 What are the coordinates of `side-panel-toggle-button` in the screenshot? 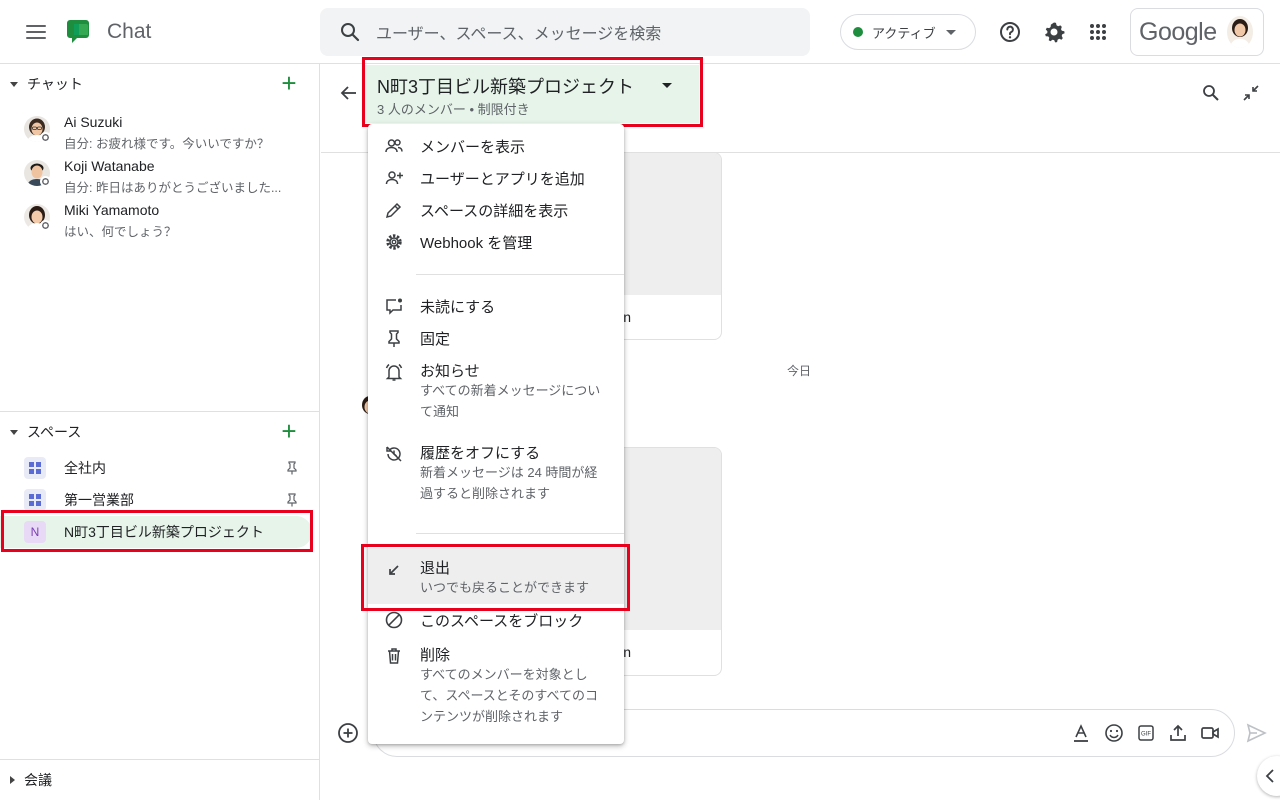 It's located at (1268, 776).